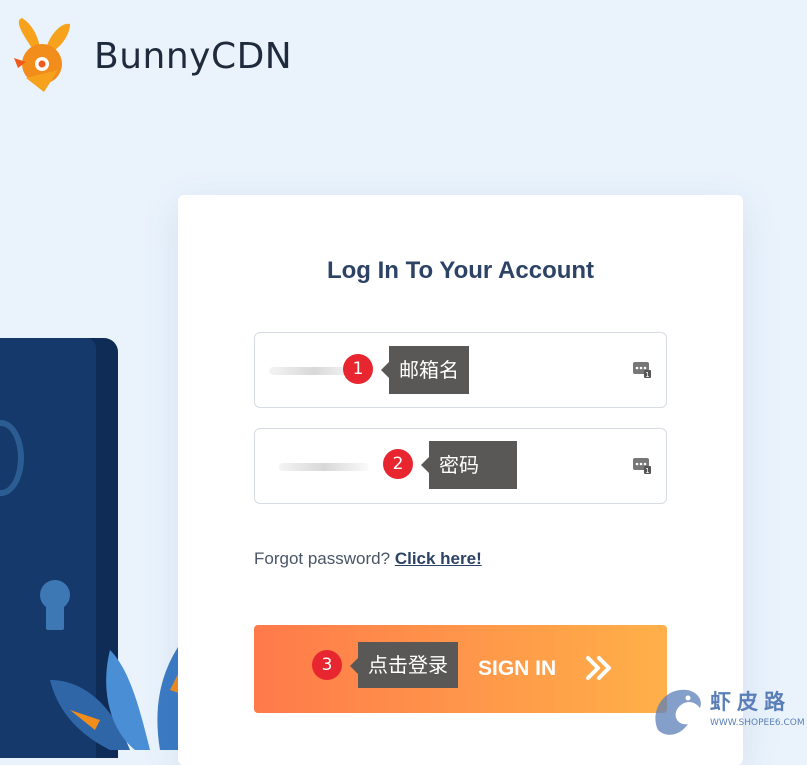 The height and width of the screenshot is (765, 807). I want to click on annotation-badge-1: 1, so click(358, 369).